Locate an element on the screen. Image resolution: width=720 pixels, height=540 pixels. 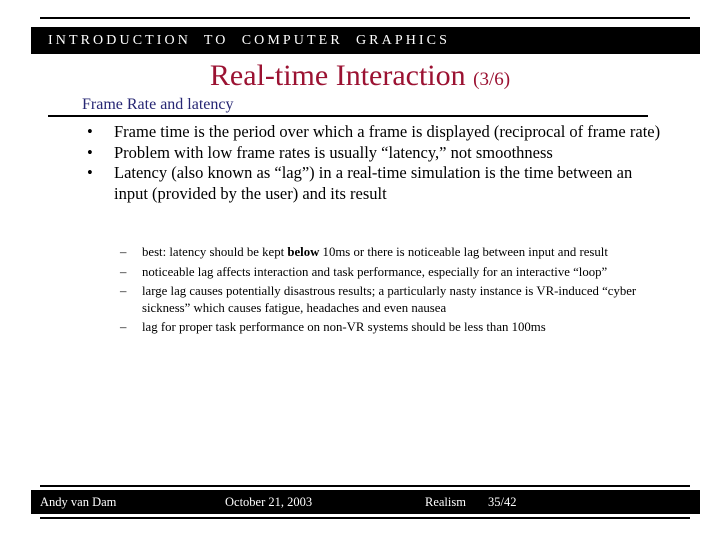
page-title-text: Real-time Interaction is located at coordinates (337, 75).